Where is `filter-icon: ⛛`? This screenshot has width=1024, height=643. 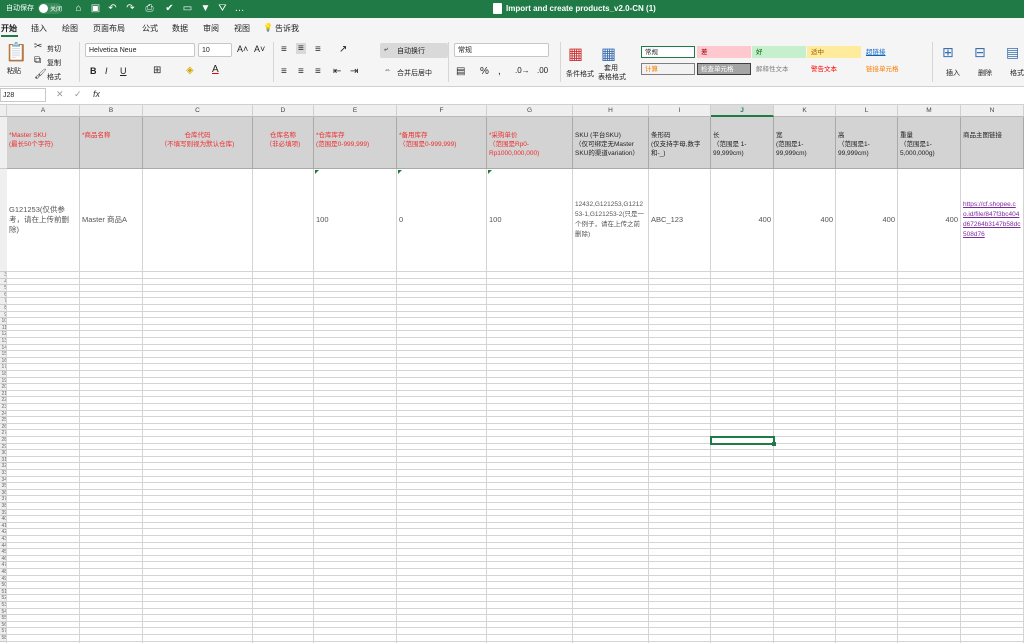 filter-icon: ⛛ is located at coordinates (222, 8).